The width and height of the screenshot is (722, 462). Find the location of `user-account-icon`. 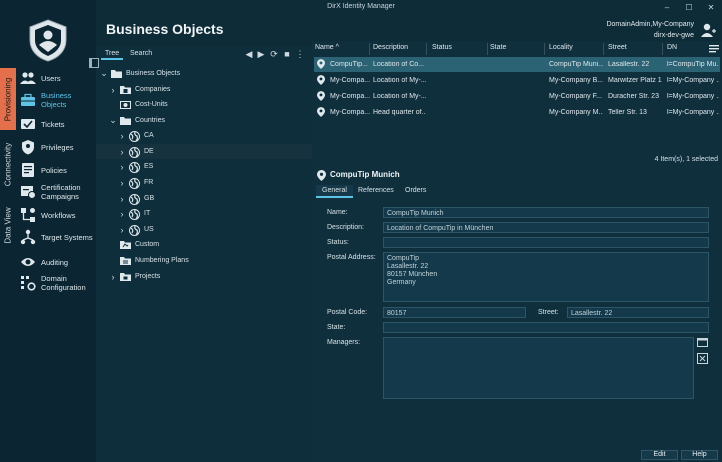

user-account-icon is located at coordinates (708, 30).